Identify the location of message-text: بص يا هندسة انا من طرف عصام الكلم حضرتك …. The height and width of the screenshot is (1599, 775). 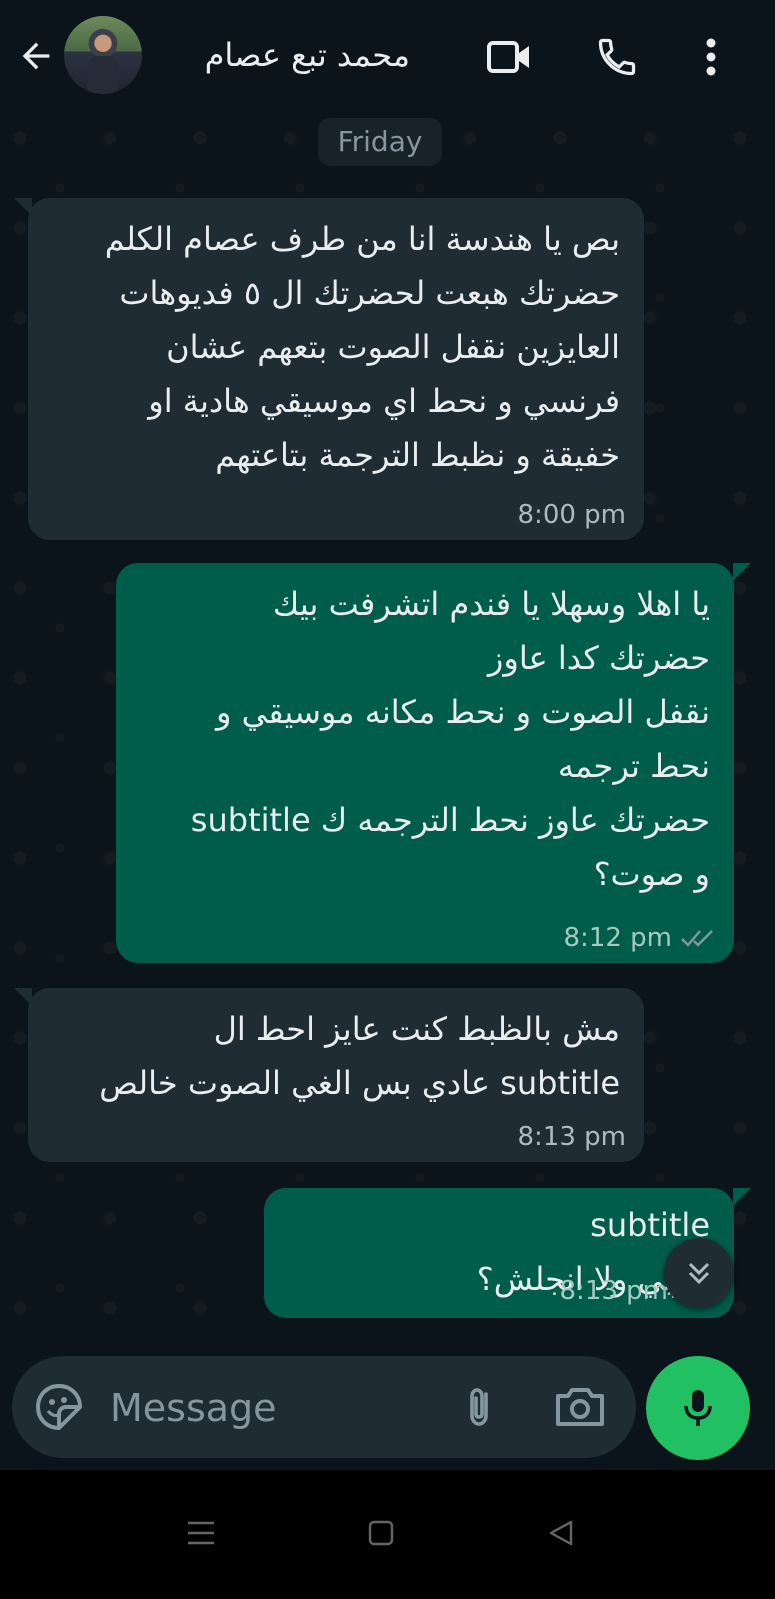
(362, 347).